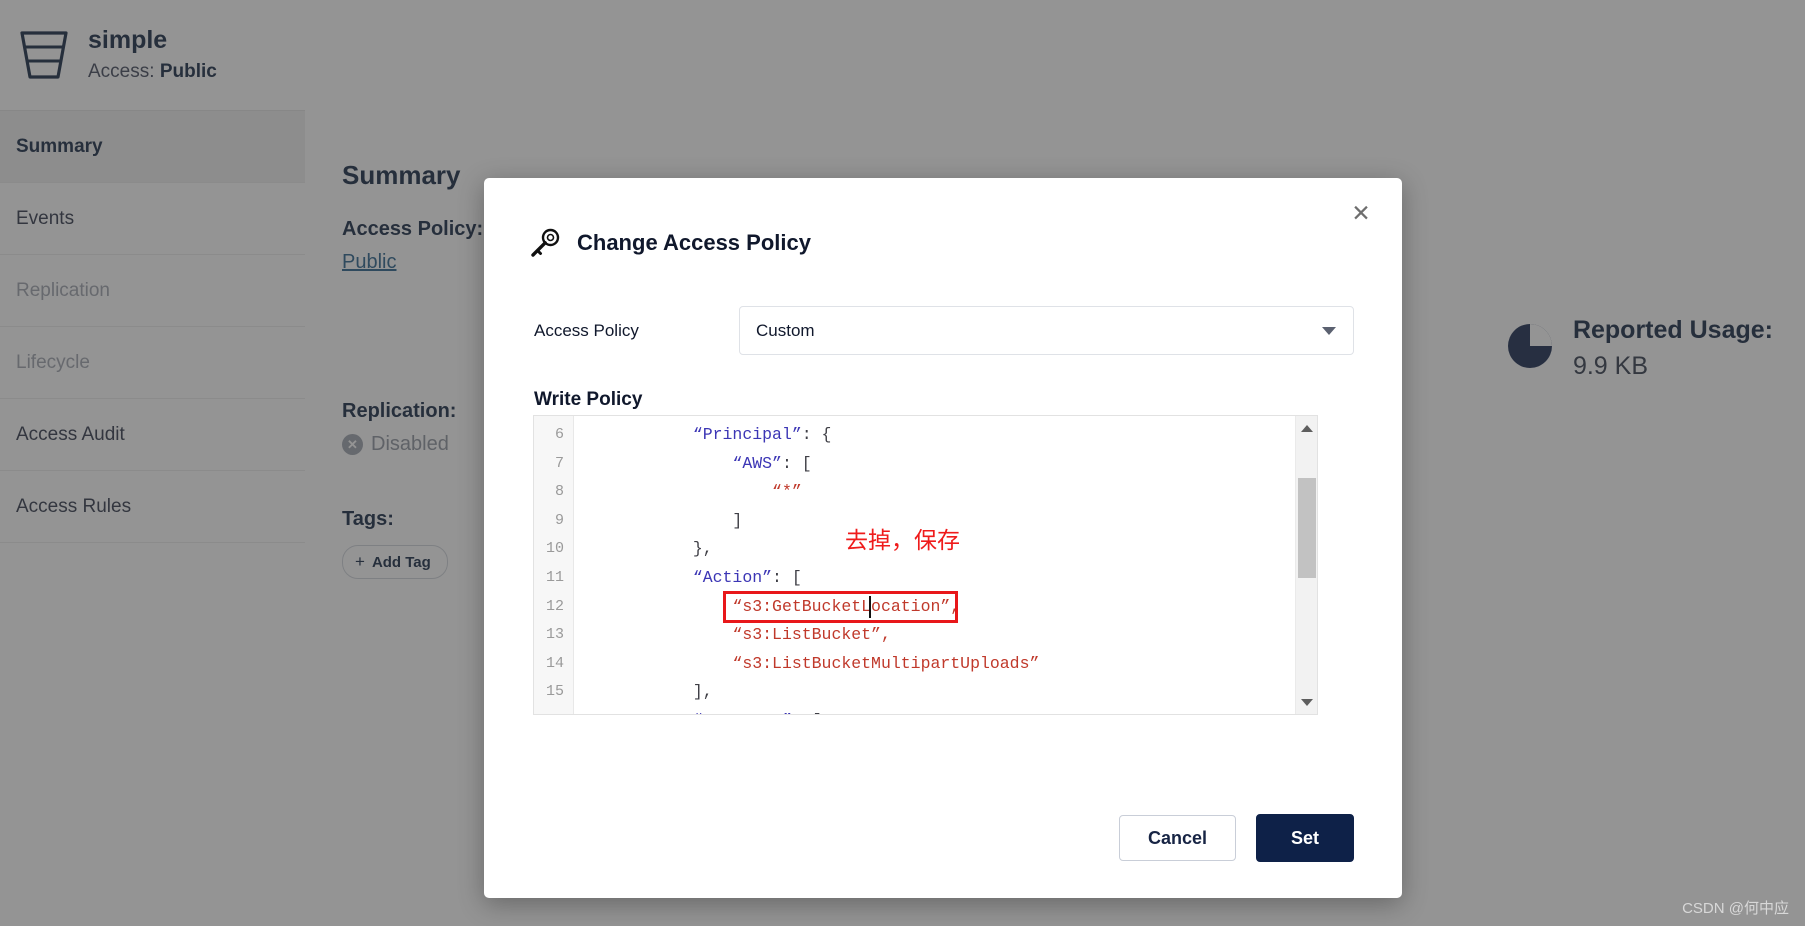  What do you see at coordinates (1329, 330) in the screenshot?
I see `chevron-down-icon` at bounding box center [1329, 330].